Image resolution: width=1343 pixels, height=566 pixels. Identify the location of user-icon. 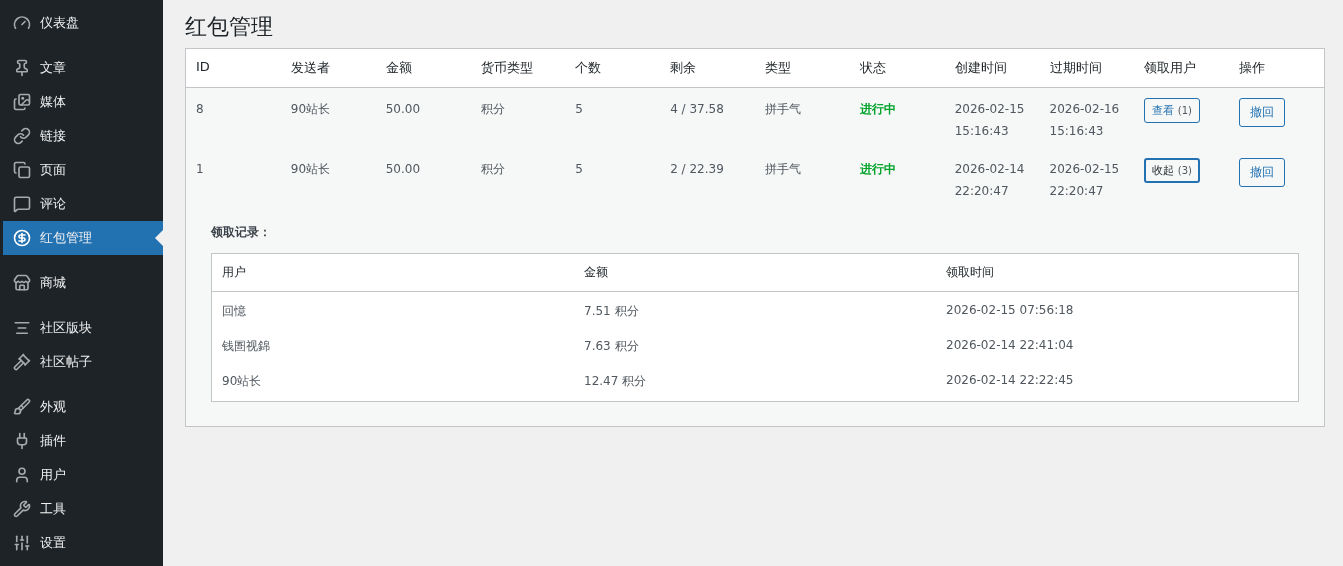
(22, 475).